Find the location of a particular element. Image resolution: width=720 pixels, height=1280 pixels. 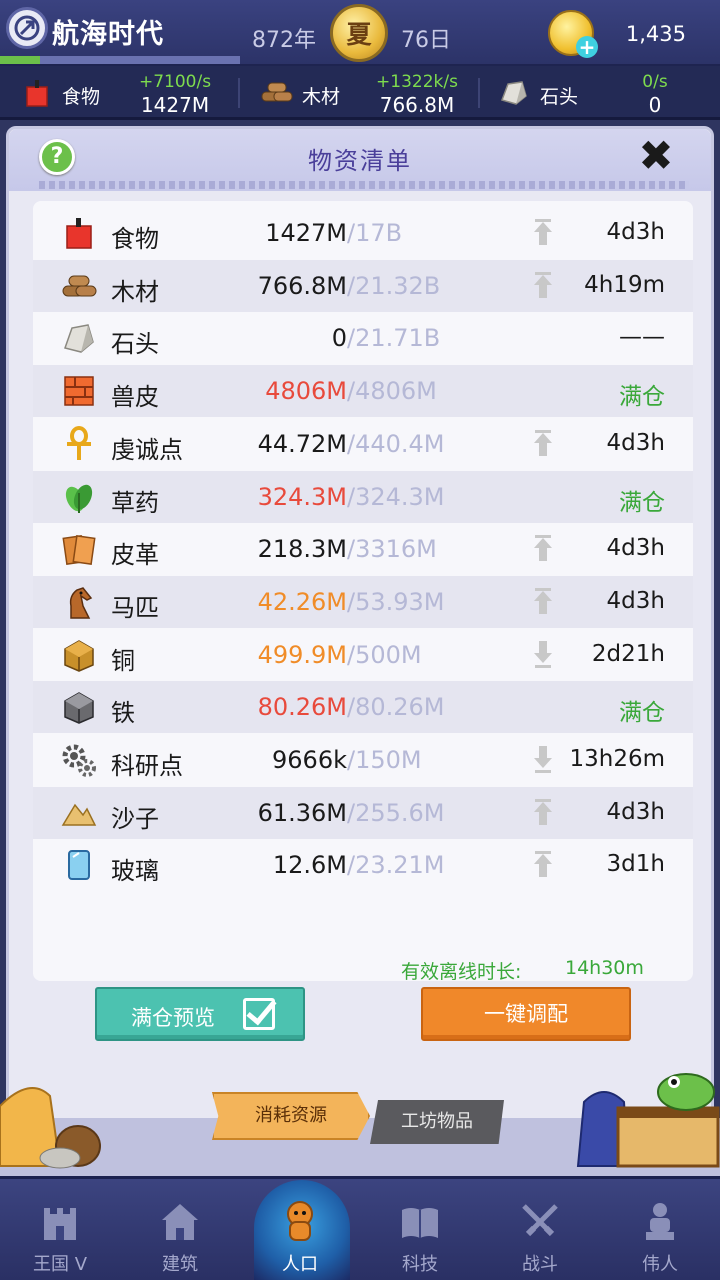

hide-icon is located at coordinates (79, 391).